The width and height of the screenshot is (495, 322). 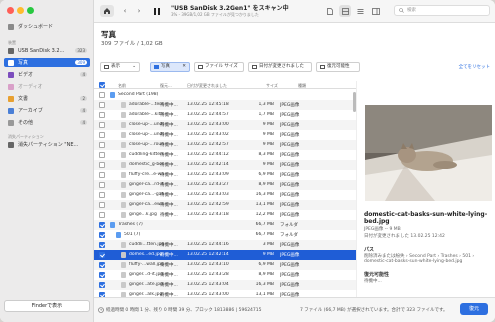 I want to click on column-size-header: サイズ, so click(x=272, y=86).